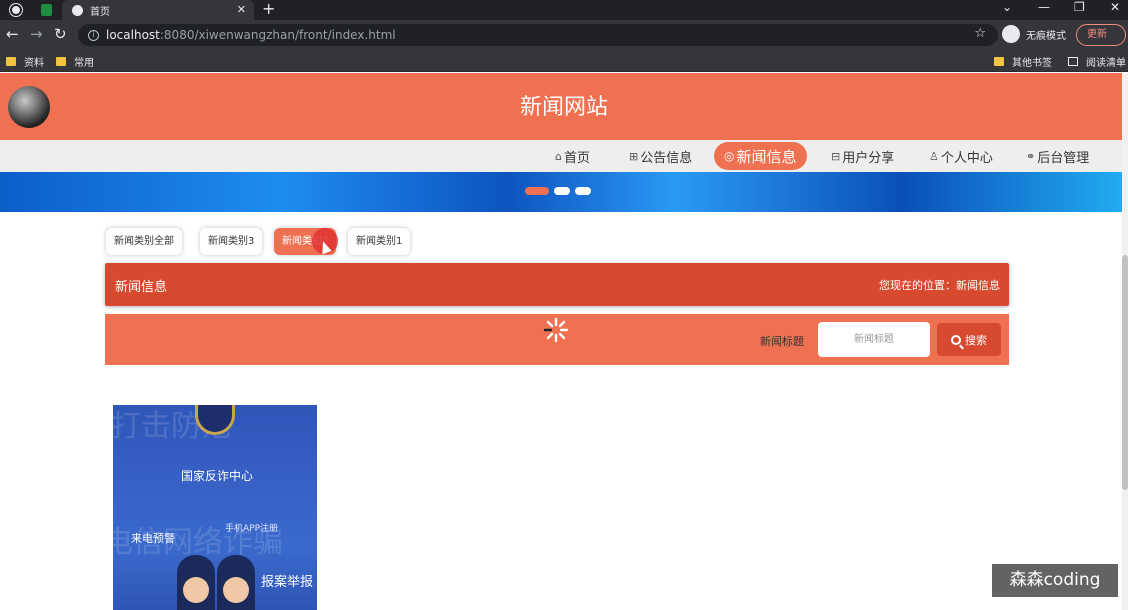 The image size is (1128, 610). What do you see at coordinates (141, 287) in the screenshot?
I see `section-title: 新闻信息` at bounding box center [141, 287].